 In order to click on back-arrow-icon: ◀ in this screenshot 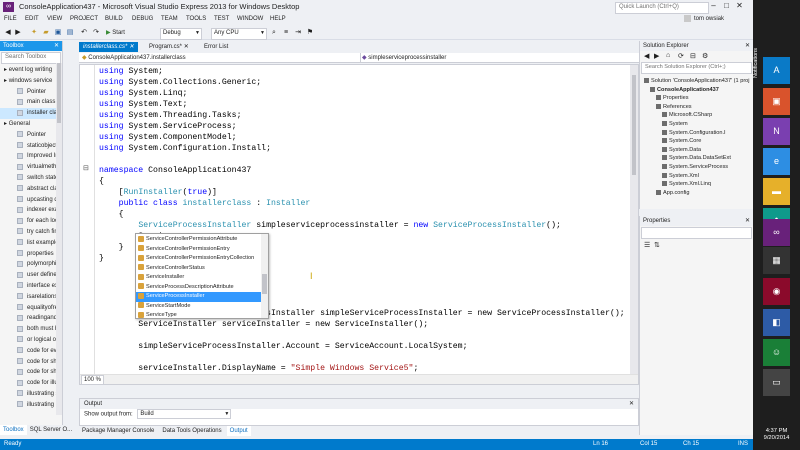, I will do `click(8, 33)`.